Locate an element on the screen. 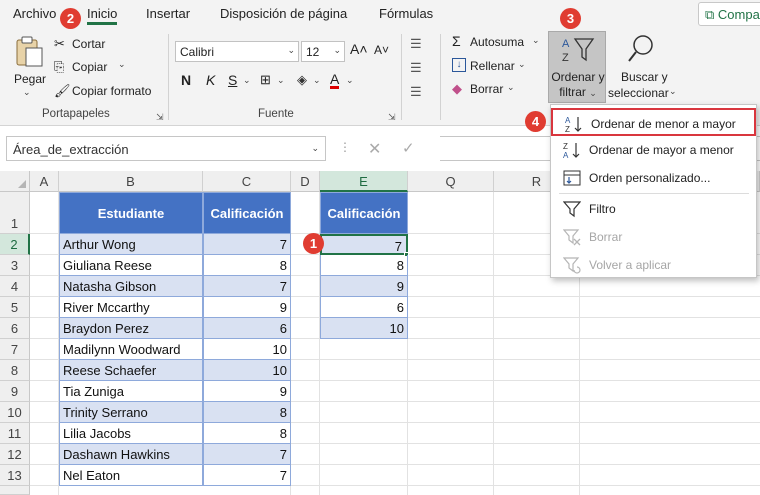 Image resolution: width=760 pixels, height=495 pixels. extract-cell-active: 7 is located at coordinates (364, 244).